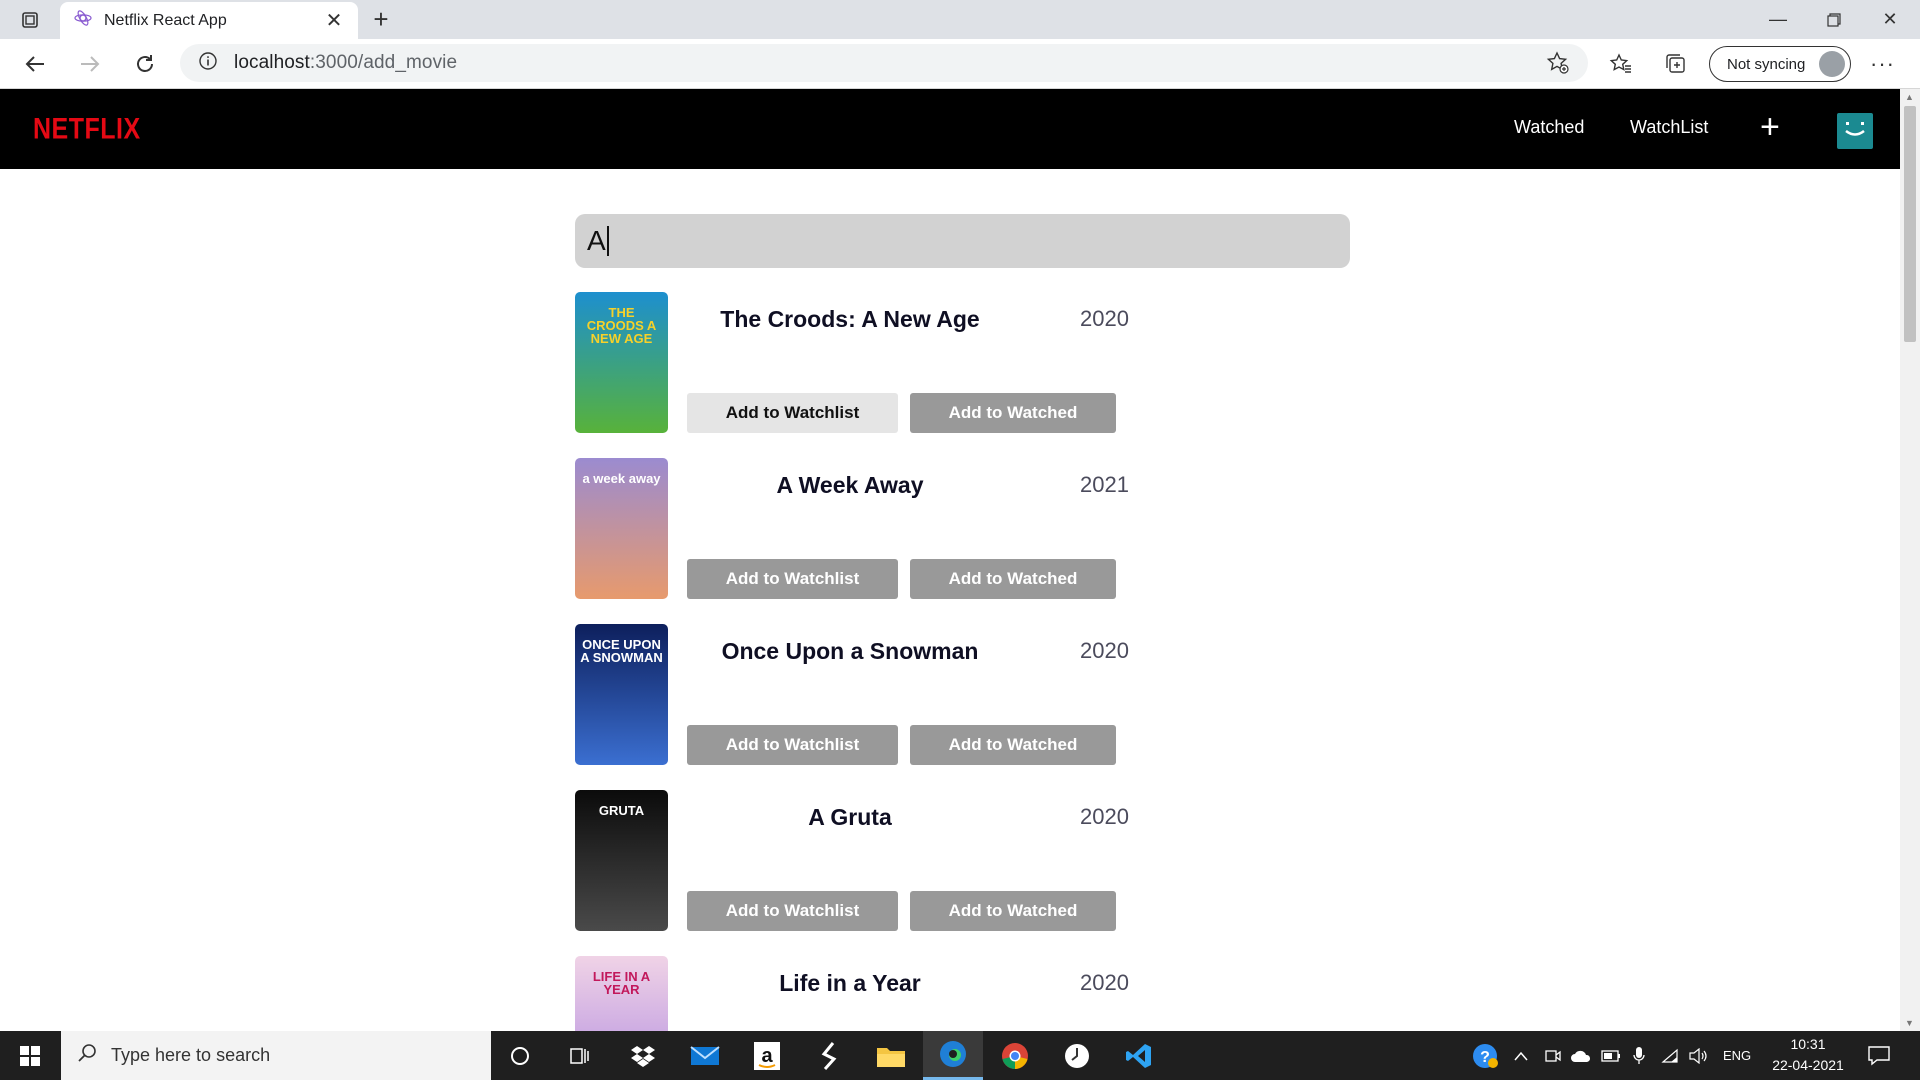 The image size is (1920, 1080). What do you see at coordinates (621, 528) in the screenshot?
I see `movie-poster: a week away` at bounding box center [621, 528].